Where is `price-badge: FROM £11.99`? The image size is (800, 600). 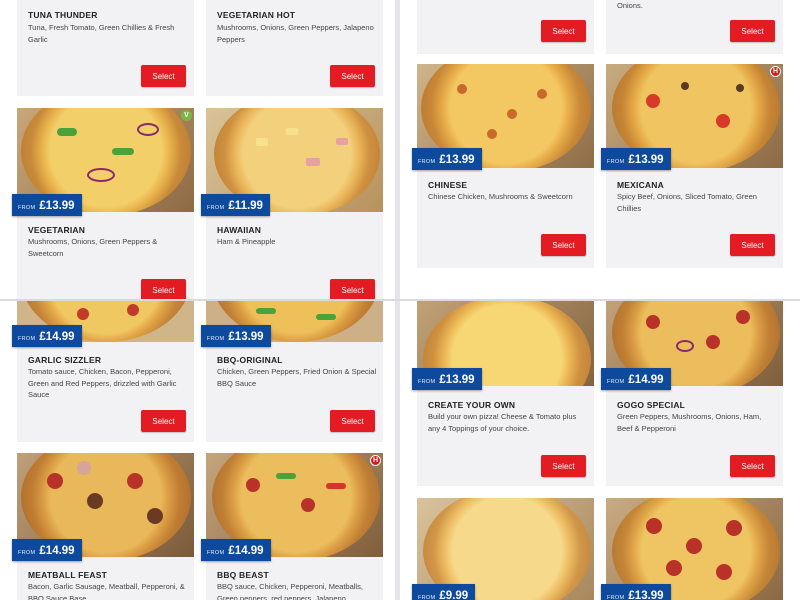
price-badge: FROM £11.99 is located at coordinates (235, 205).